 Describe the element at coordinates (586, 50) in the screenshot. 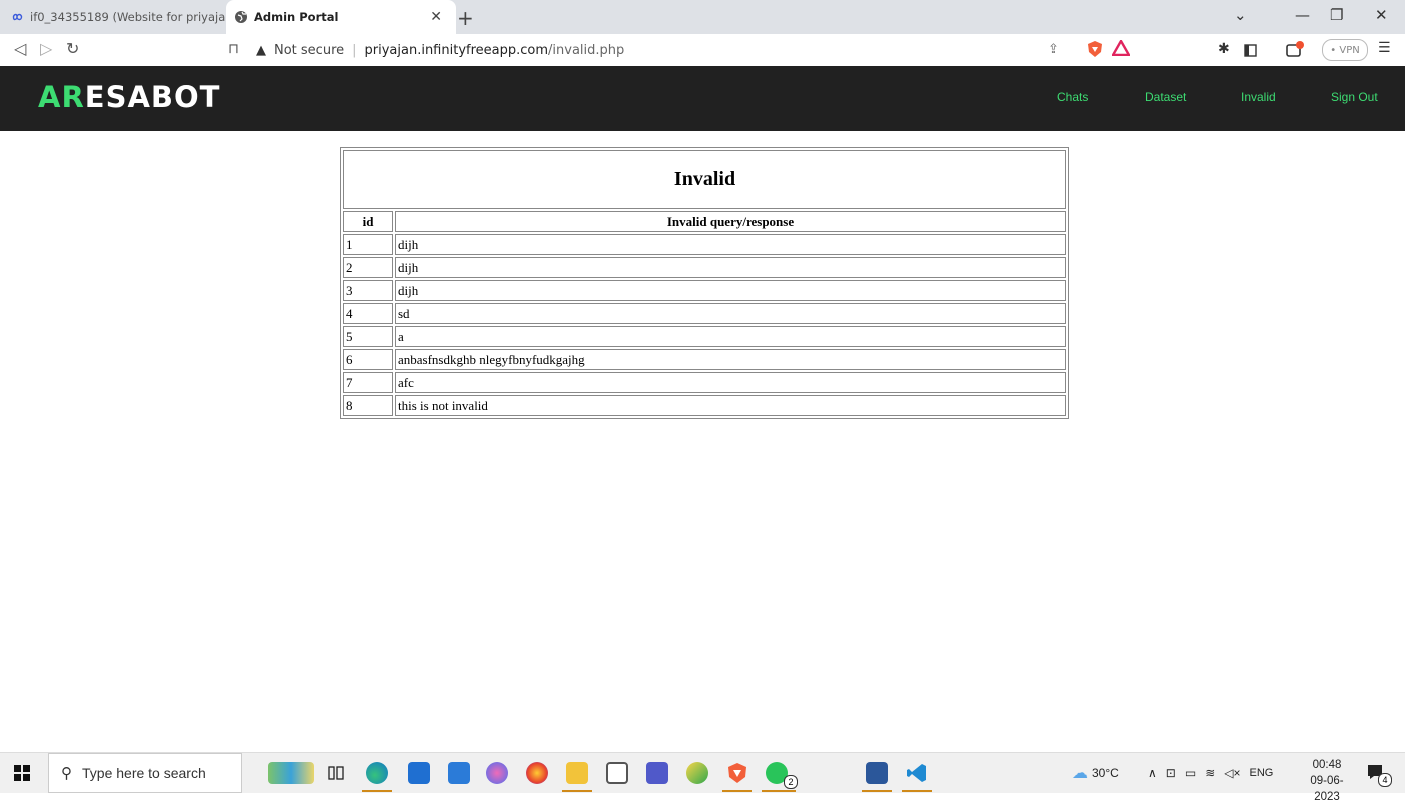

I see `url-path: /invalid.php` at that location.